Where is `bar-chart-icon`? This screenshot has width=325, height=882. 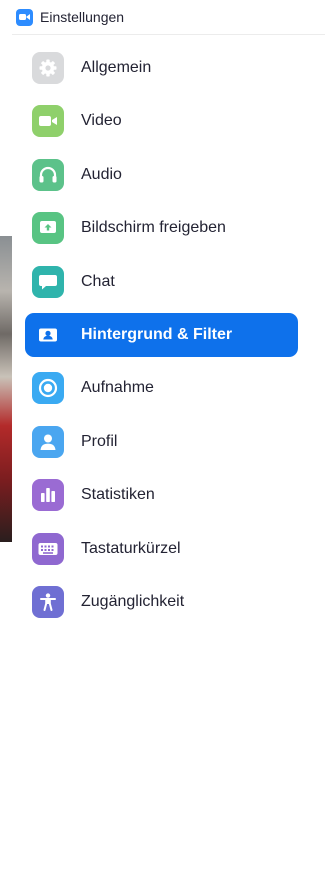
bar-chart-icon is located at coordinates (48, 495).